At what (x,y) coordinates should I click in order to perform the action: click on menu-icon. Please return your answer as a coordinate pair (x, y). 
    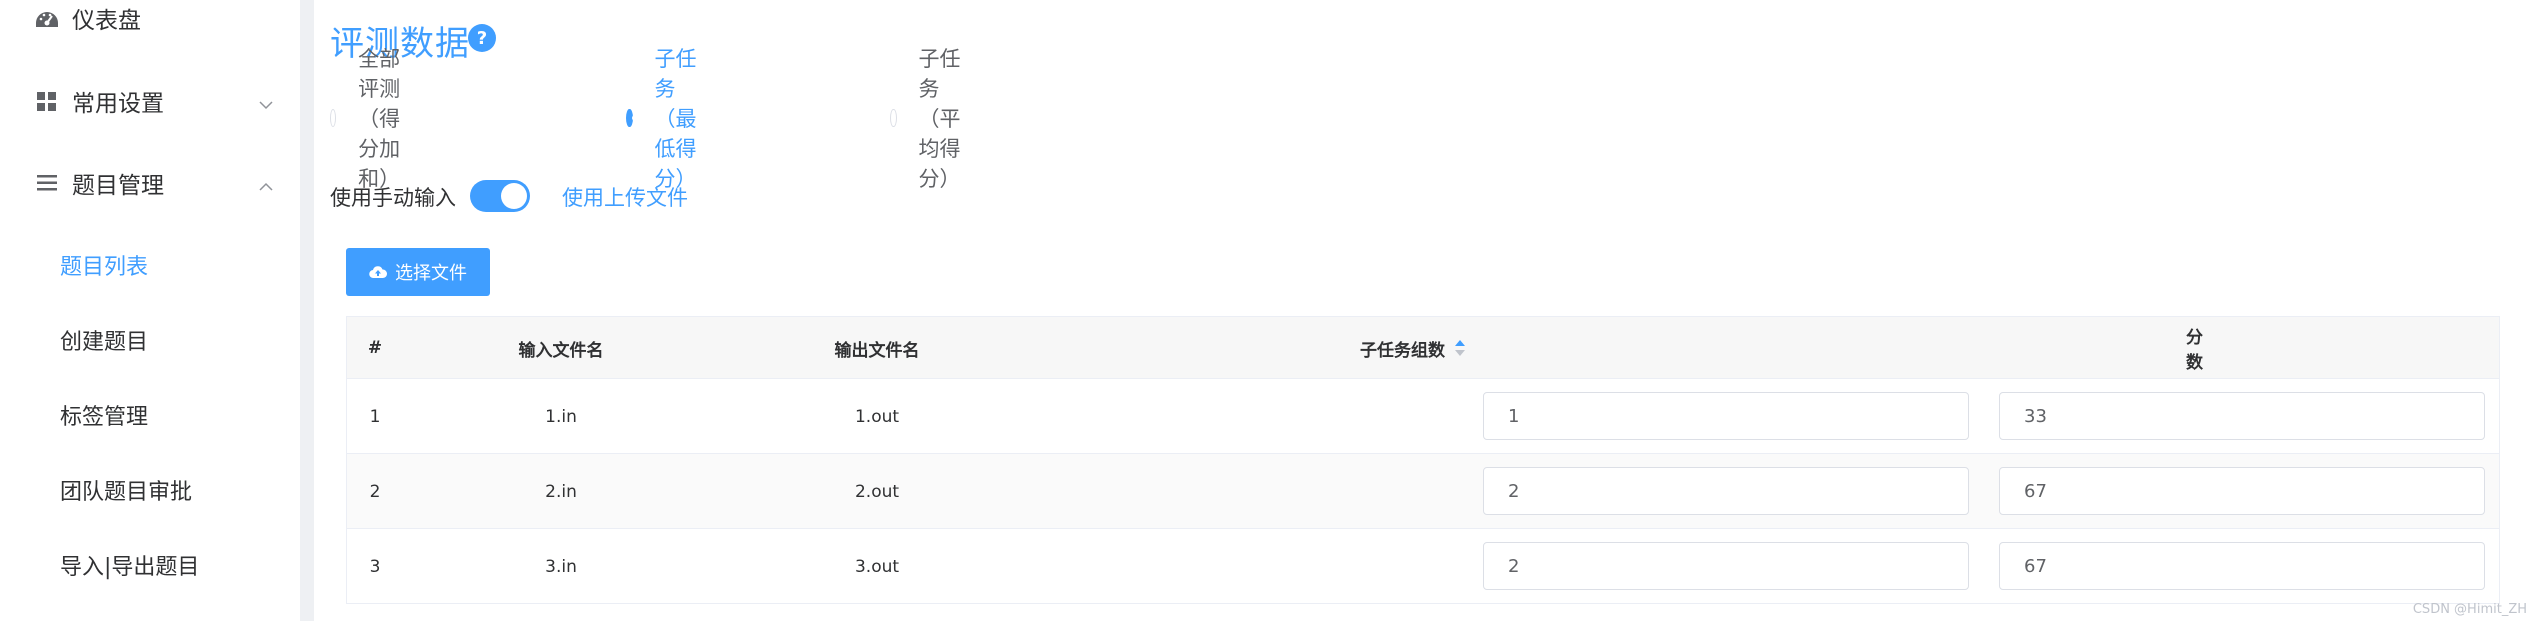
    Looking at the image, I should click on (47, 183).